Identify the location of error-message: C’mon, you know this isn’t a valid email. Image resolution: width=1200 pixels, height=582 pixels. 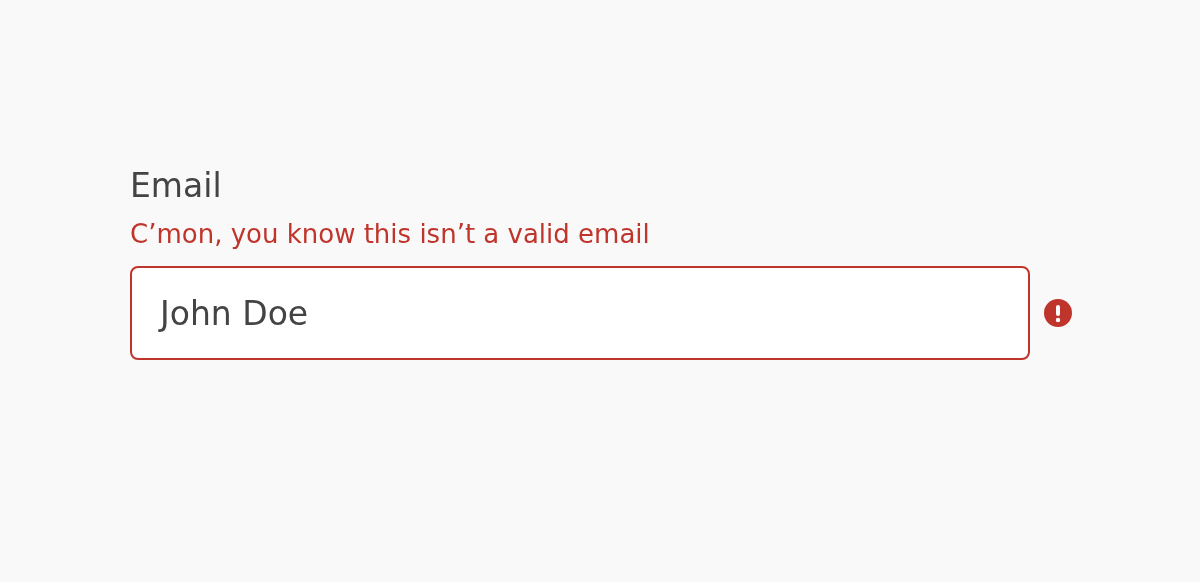
(390, 234).